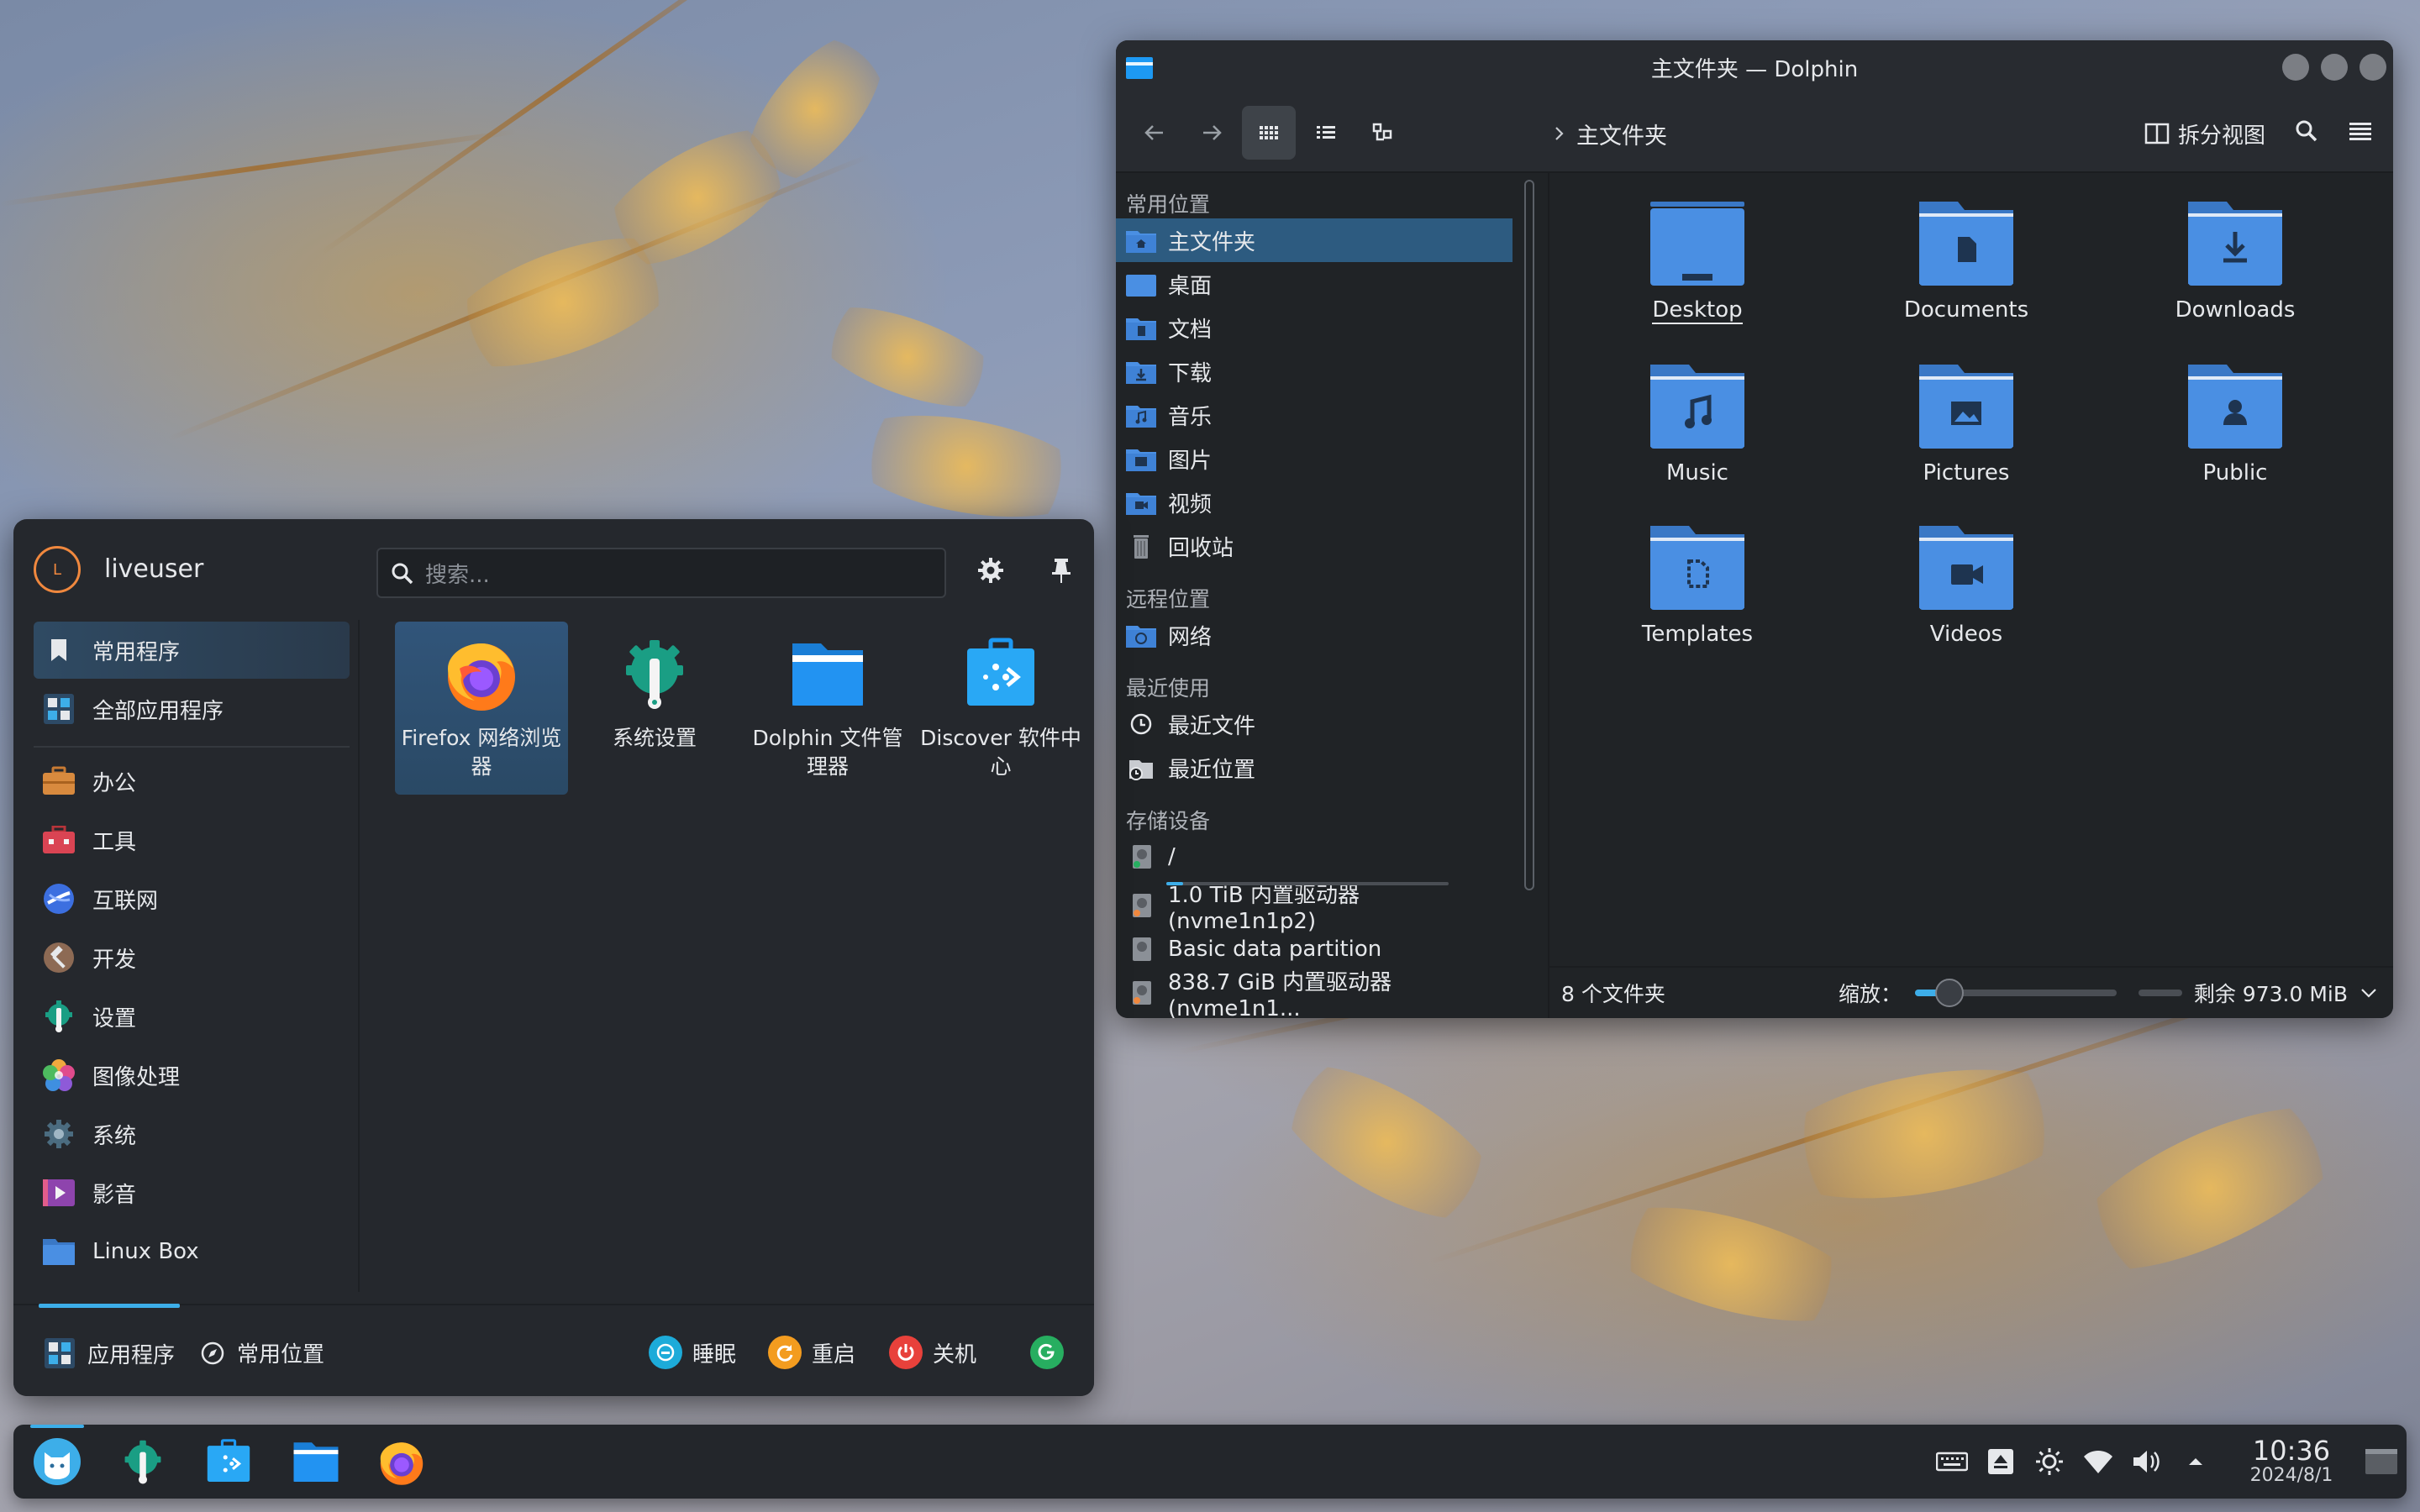  What do you see at coordinates (665, 1352) in the screenshot?
I see `sleep-icon` at bounding box center [665, 1352].